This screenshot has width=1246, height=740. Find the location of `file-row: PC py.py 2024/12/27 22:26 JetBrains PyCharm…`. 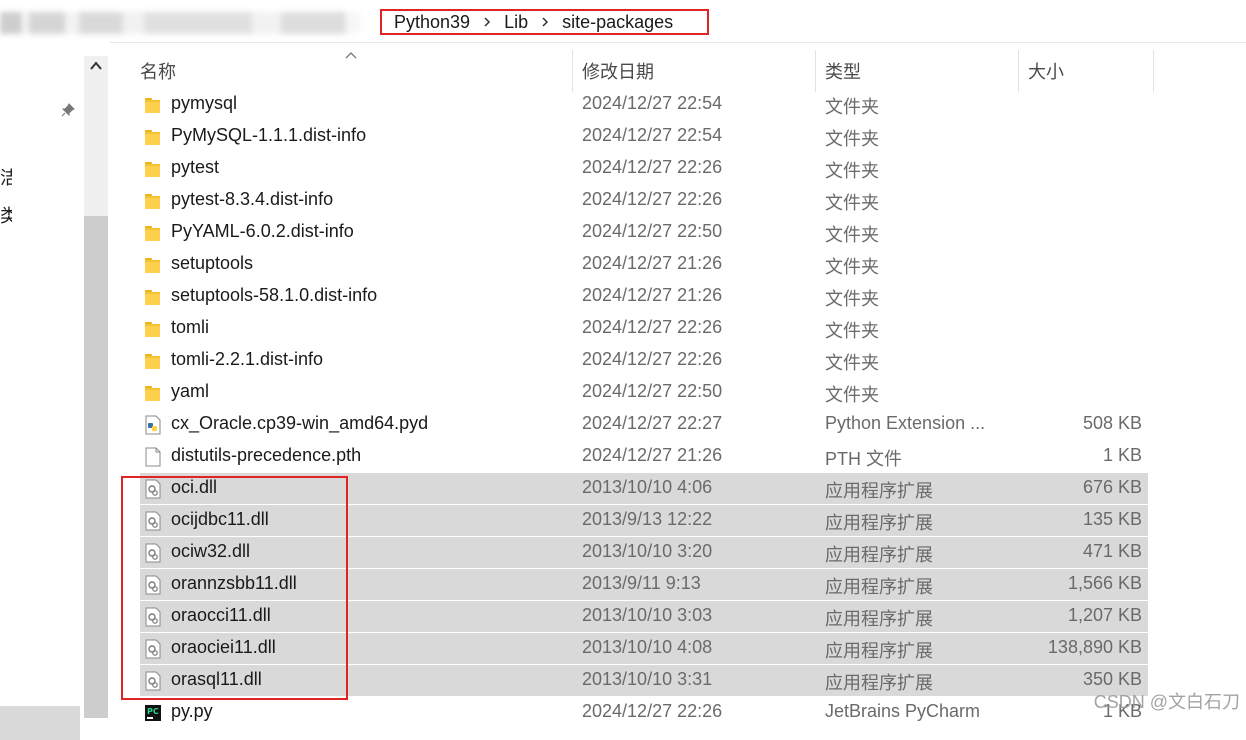

file-row: PC py.py 2024/12/27 22:26 JetBrains PyCharm… is located at coordinates (644, 713).